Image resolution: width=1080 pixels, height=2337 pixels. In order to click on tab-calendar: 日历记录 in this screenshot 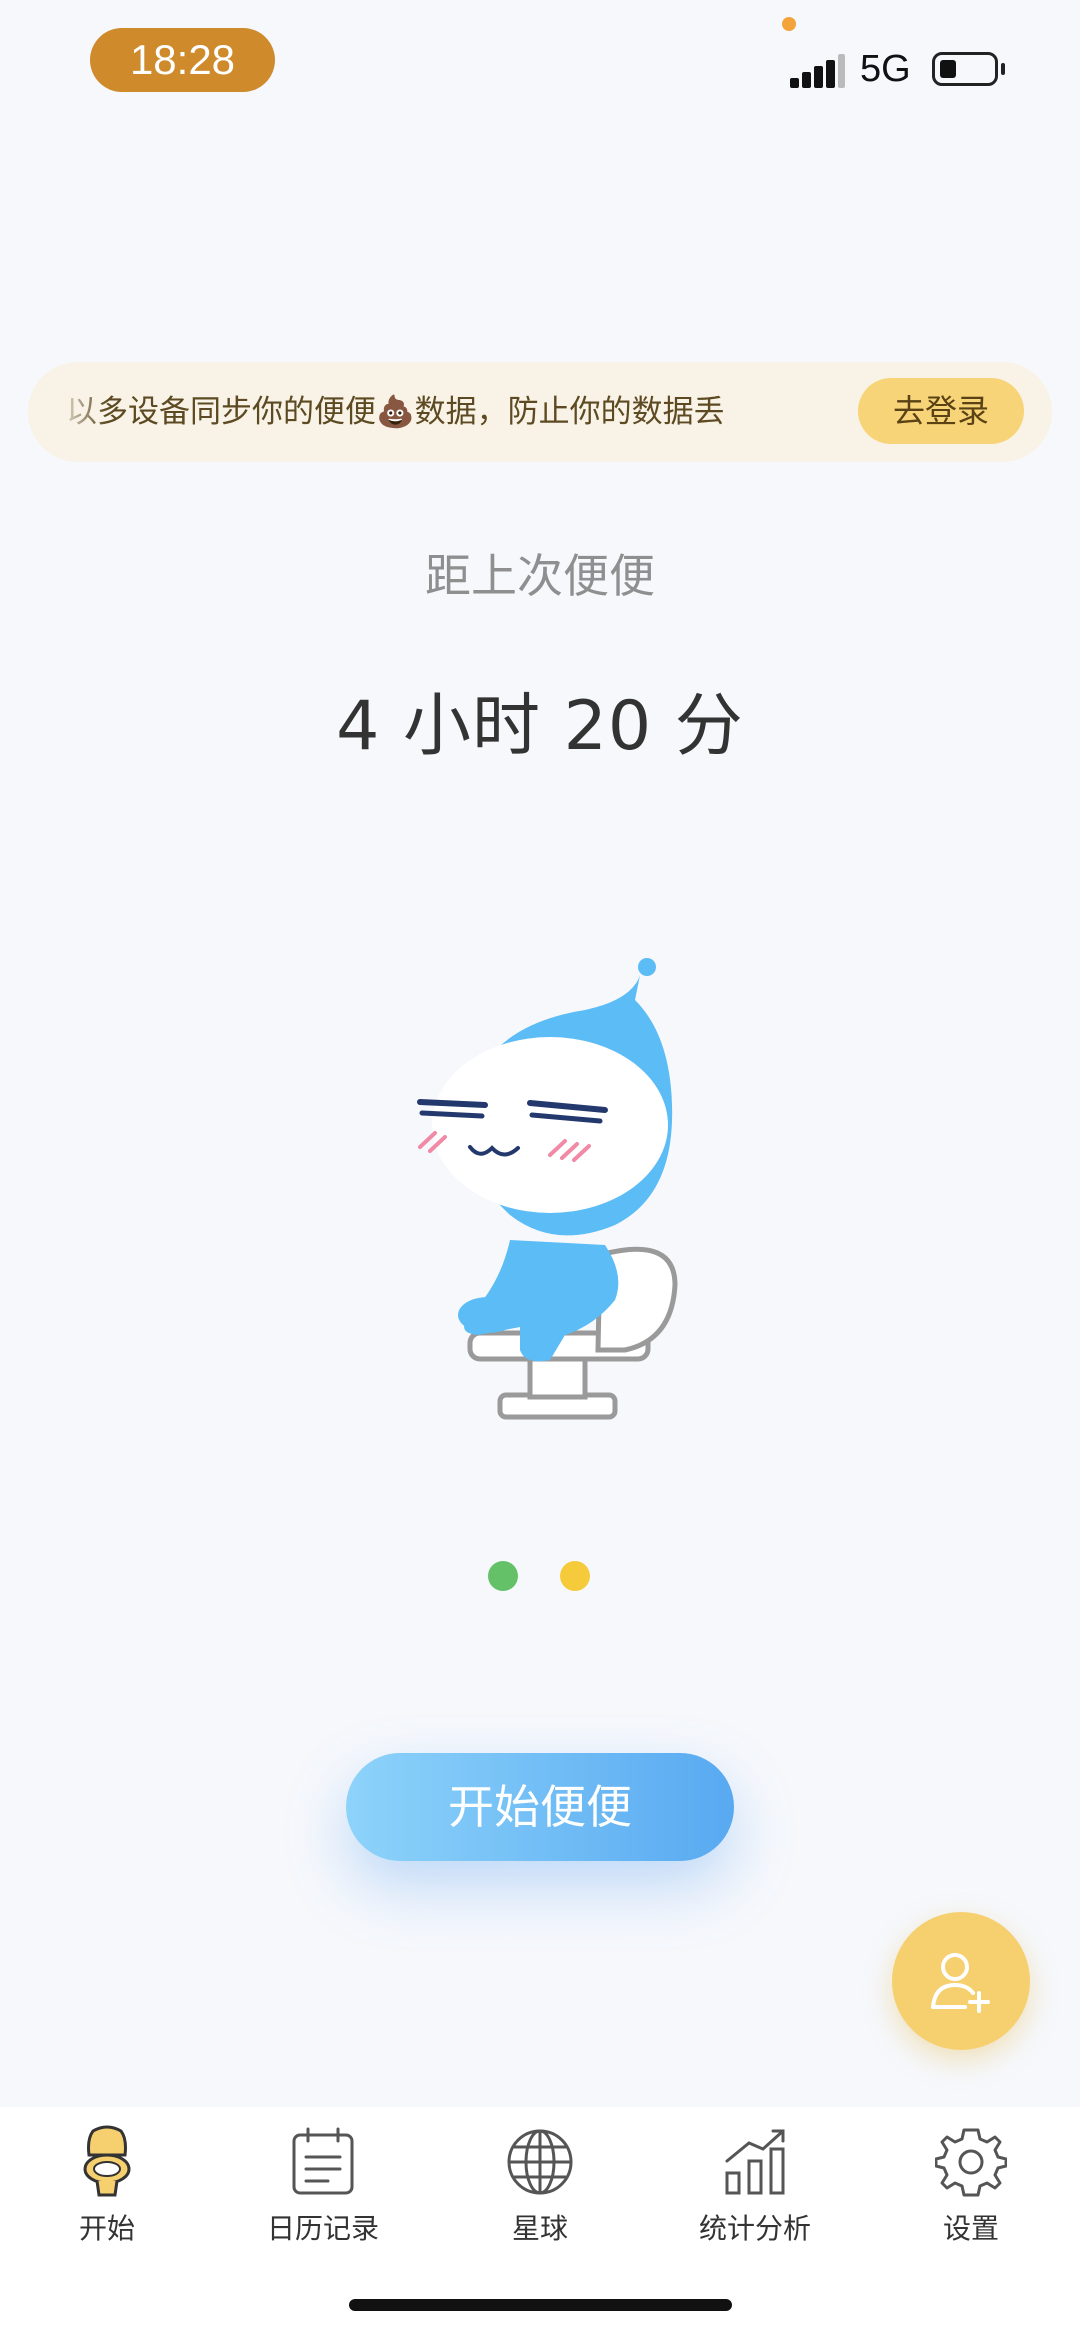, I will do `click(323, 2195)`.